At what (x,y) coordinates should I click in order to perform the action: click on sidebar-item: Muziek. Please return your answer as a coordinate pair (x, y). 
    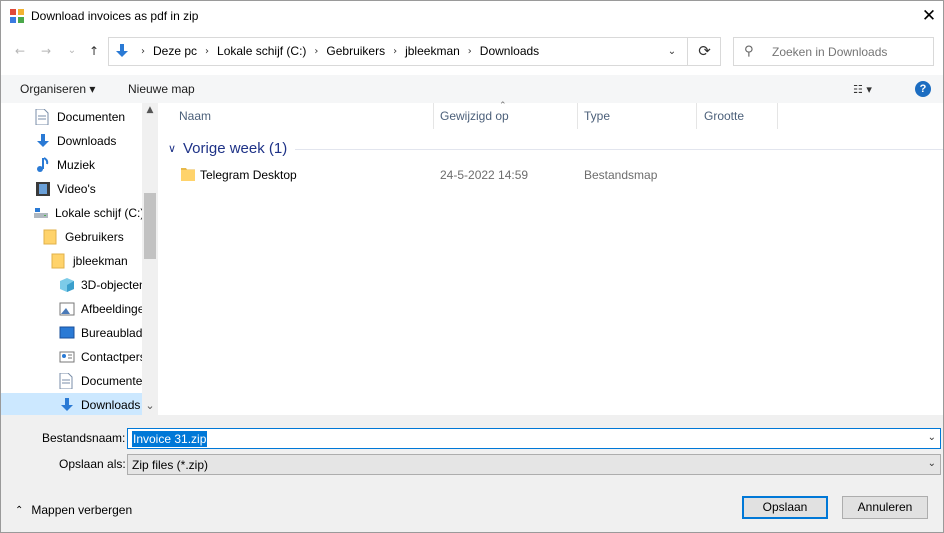
    Looking at the image, I should click on (71, 165).